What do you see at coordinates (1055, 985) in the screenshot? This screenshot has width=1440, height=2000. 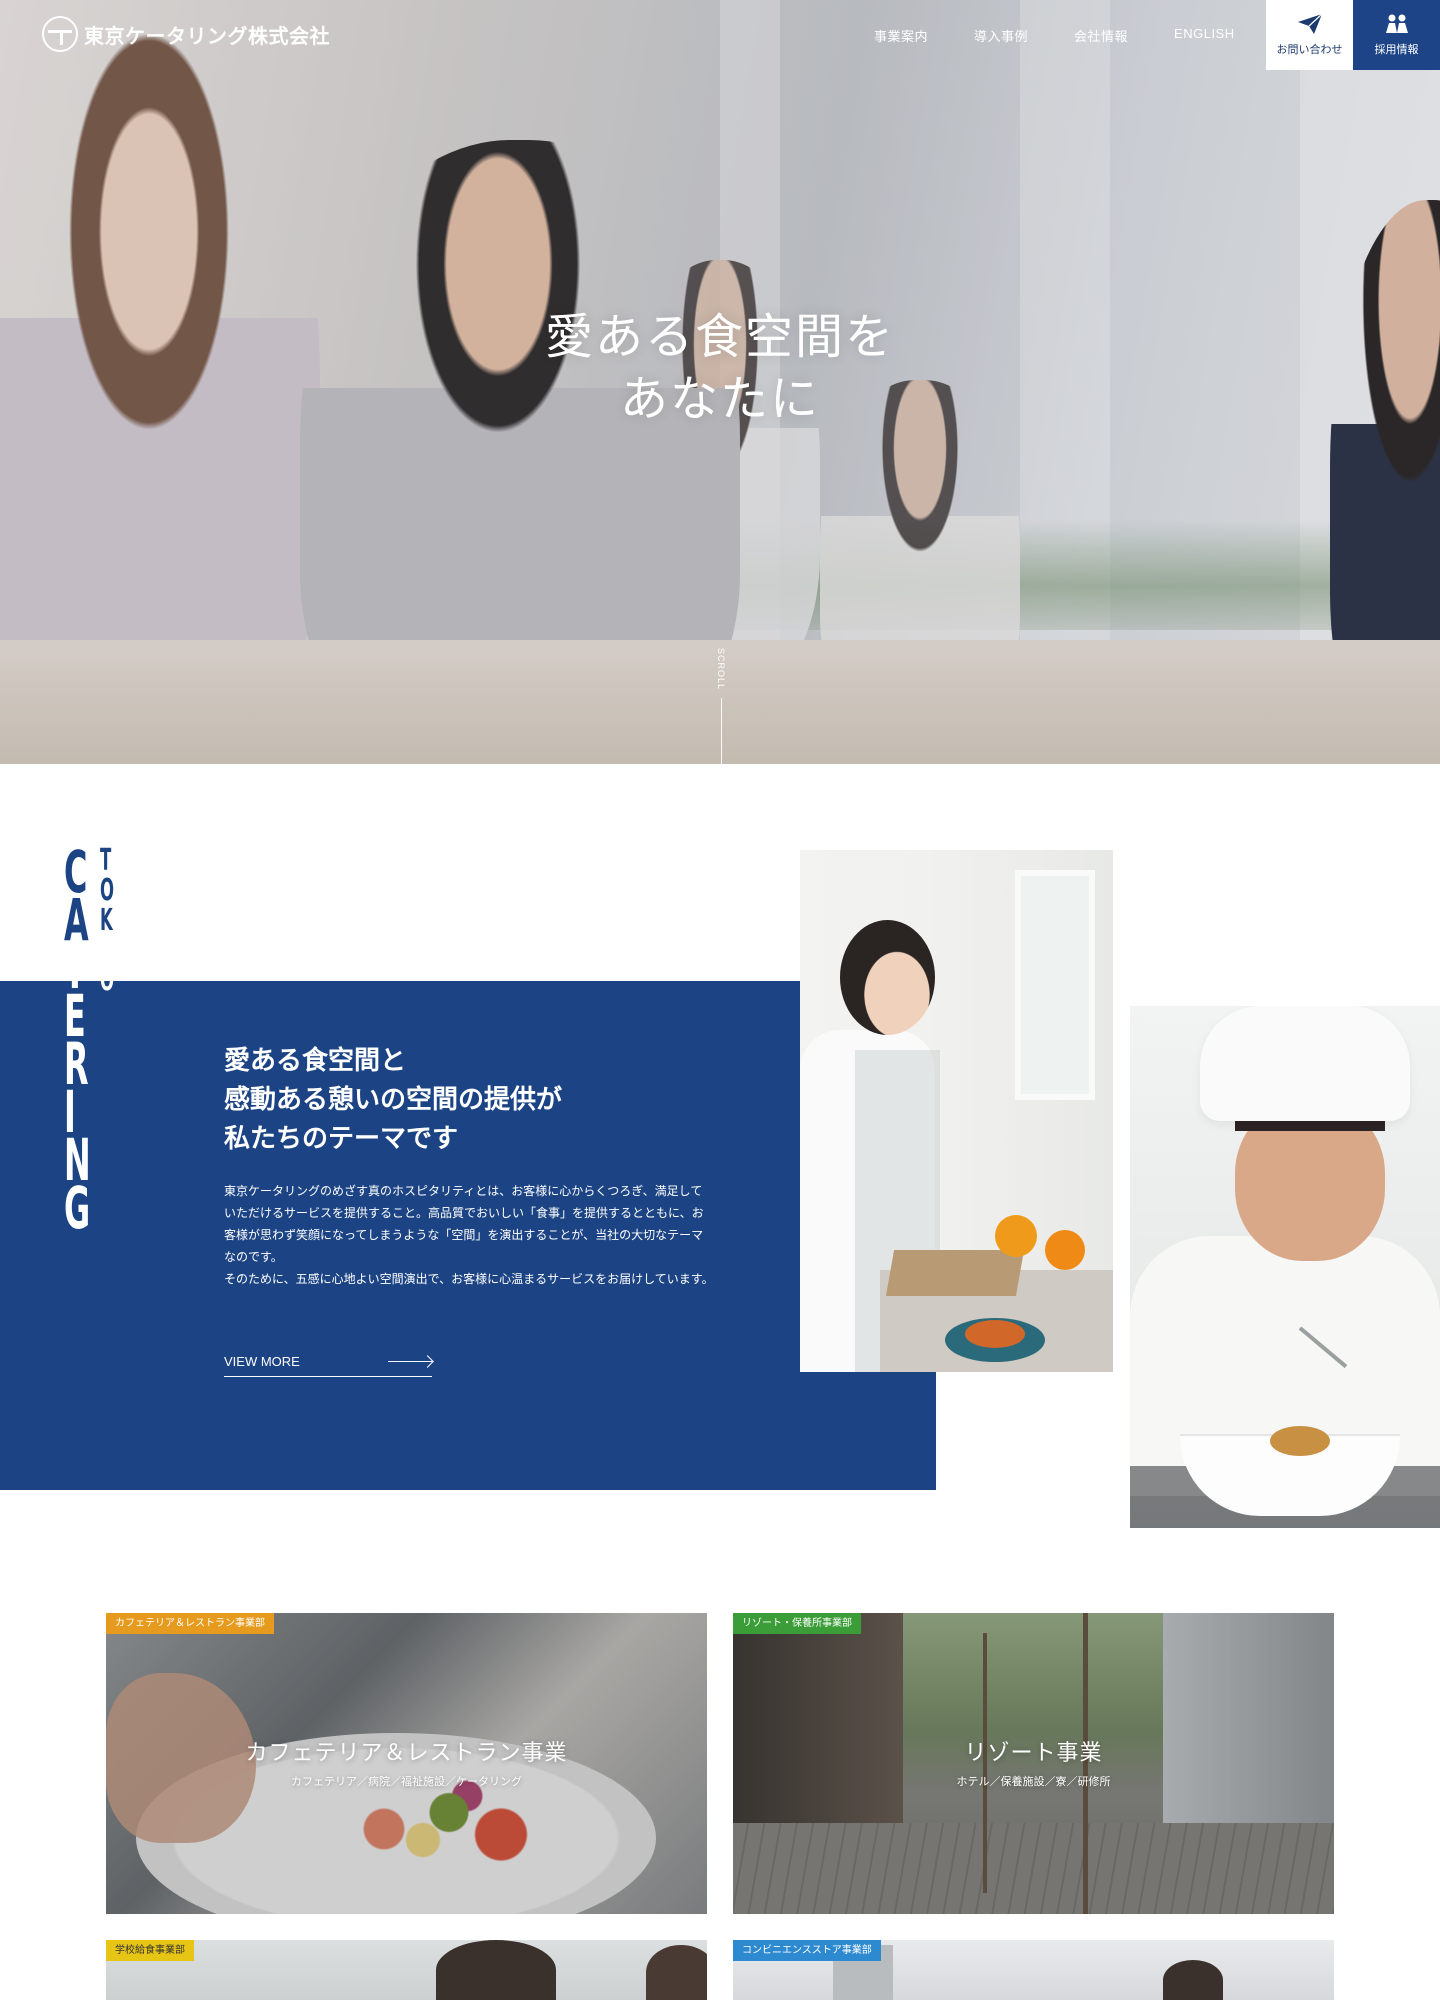 I see `photo-window` at bounding box center [1055, 985].